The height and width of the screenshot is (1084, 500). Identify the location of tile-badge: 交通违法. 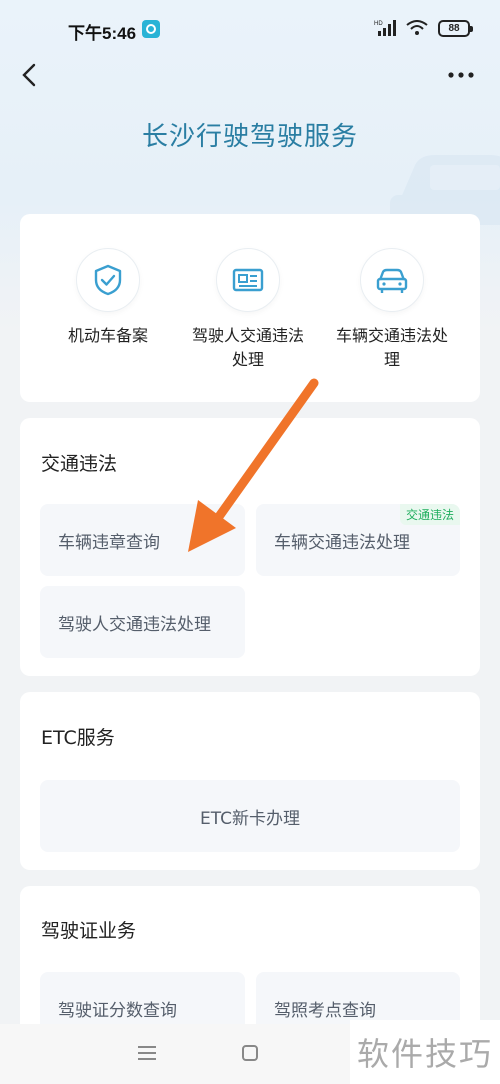
(429, 514).